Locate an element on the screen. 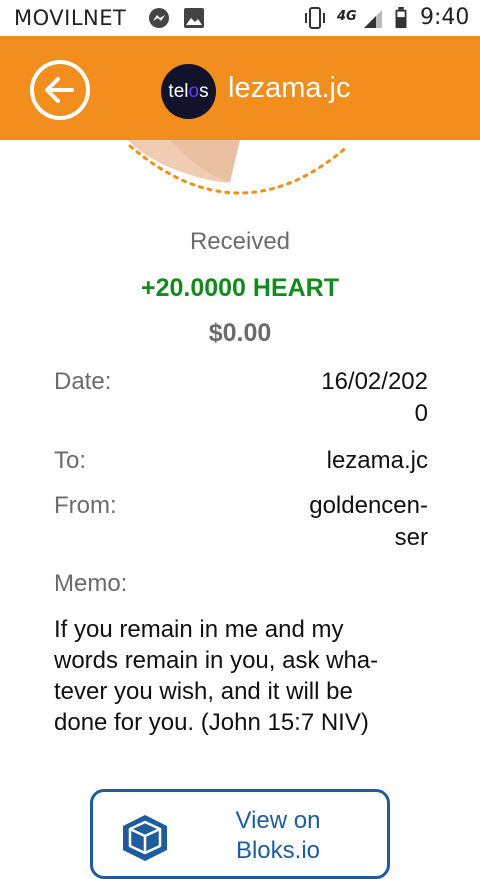 This screenshot has height=879, width=480. usd-value: $0.00 is located at coordinates (240, 333).